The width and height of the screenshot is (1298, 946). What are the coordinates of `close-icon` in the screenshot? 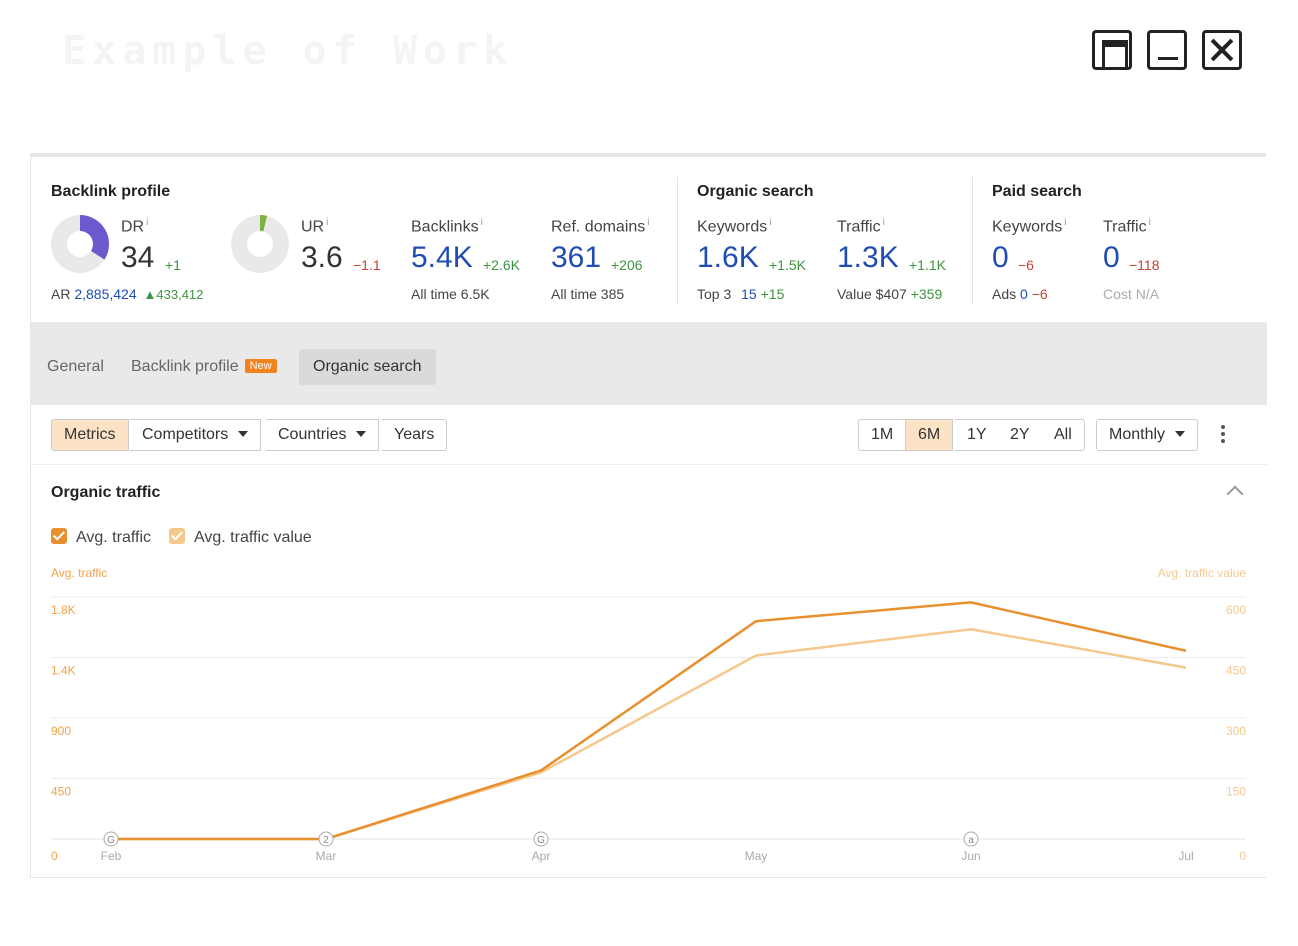 It's located at (1222, 50).